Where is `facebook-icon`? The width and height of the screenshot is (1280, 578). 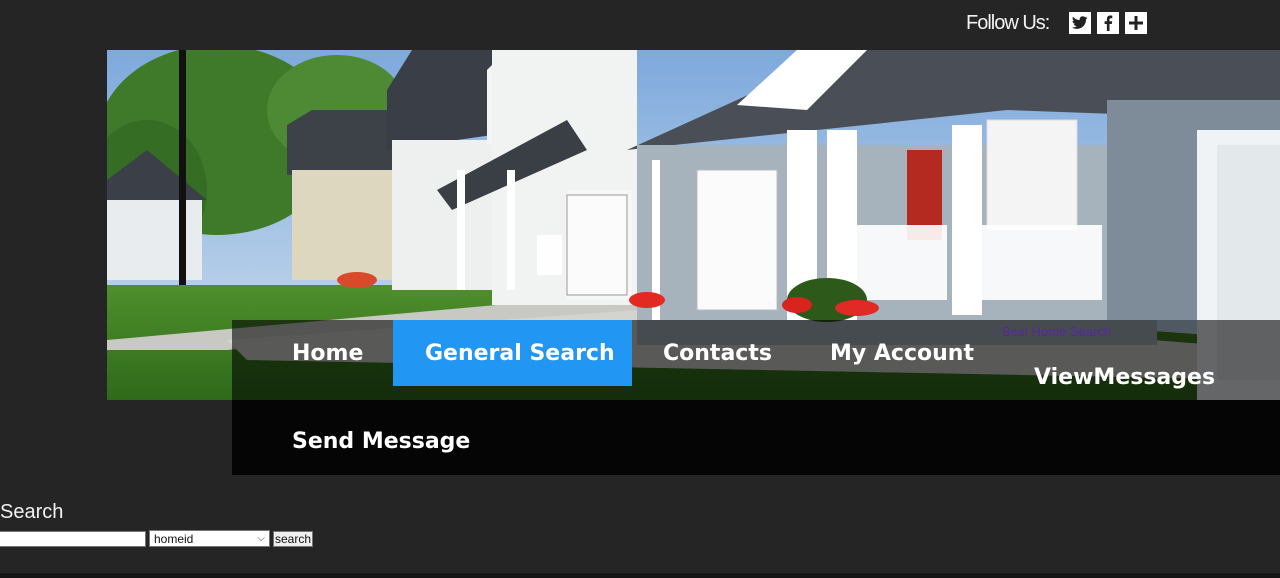
facebook-icon is located at coordinates (1108, 23).